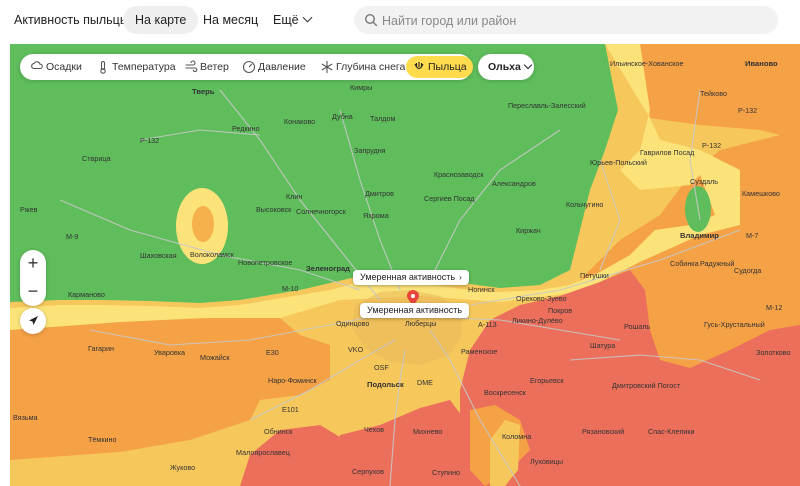 Image resolution: width=800 pixels, height=486 pixels. I want to click on city-label: Старица, so click(96, 158).